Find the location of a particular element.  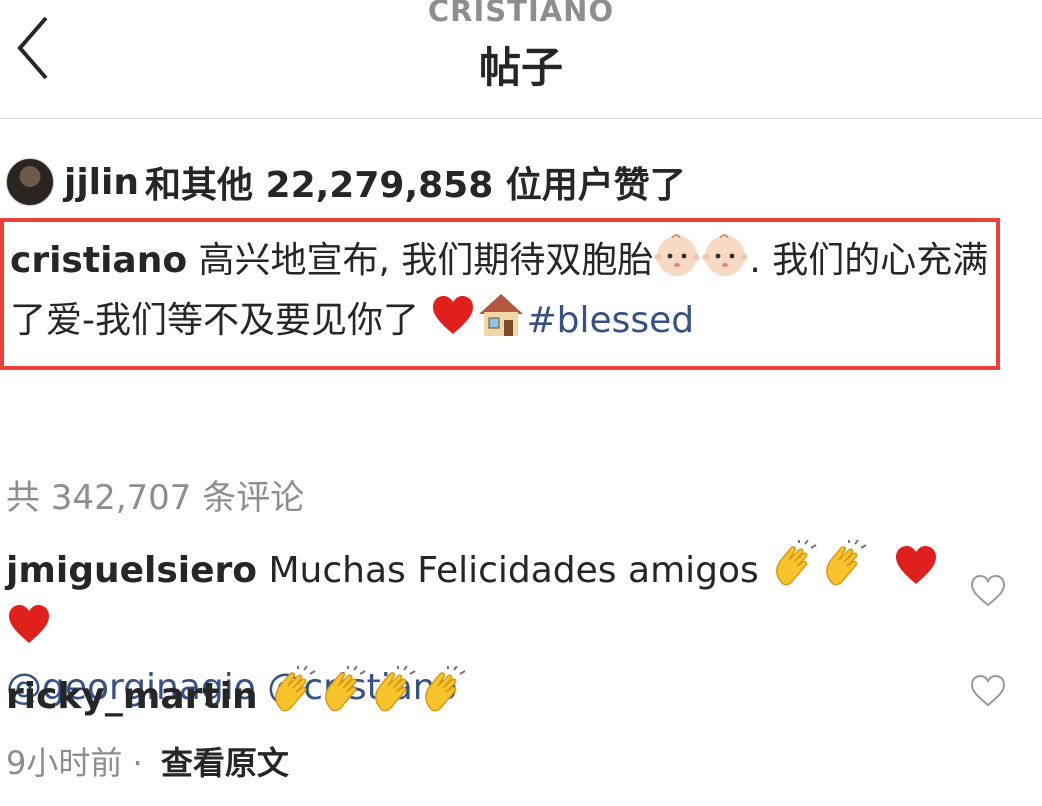

house-emoji-icon is located at coordinates (501, 322).